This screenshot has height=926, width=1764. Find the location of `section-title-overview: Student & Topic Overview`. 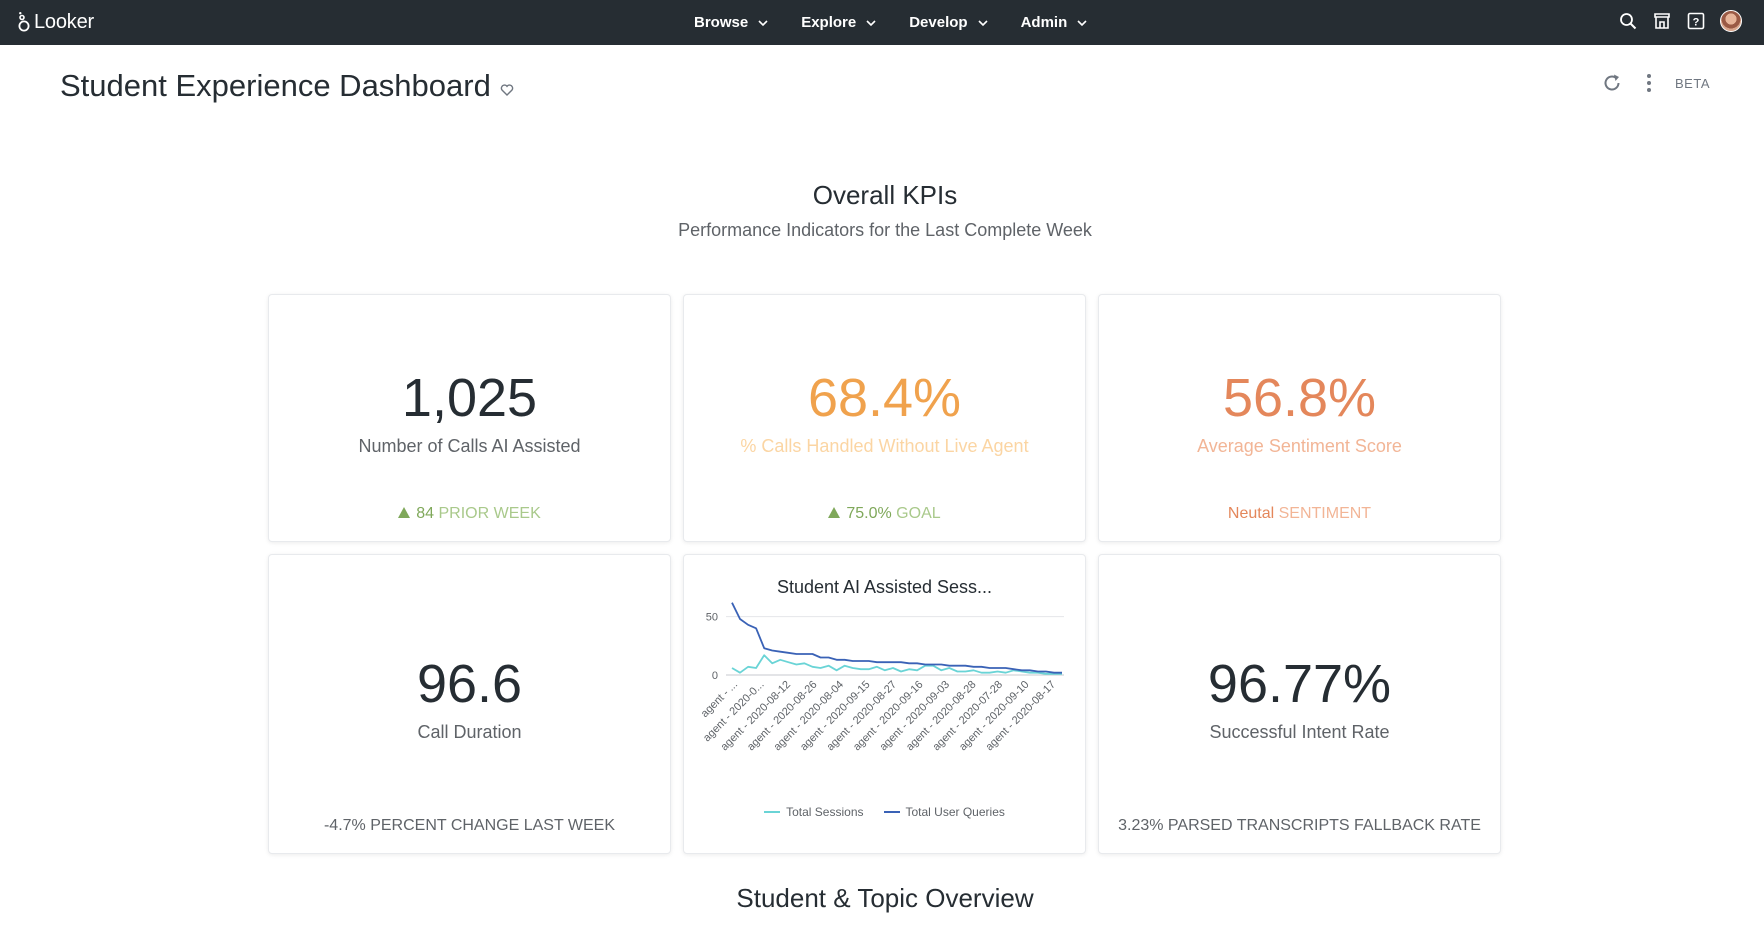

section-title-overview: Student & Topic Overview is located at coordinates (885, 898).